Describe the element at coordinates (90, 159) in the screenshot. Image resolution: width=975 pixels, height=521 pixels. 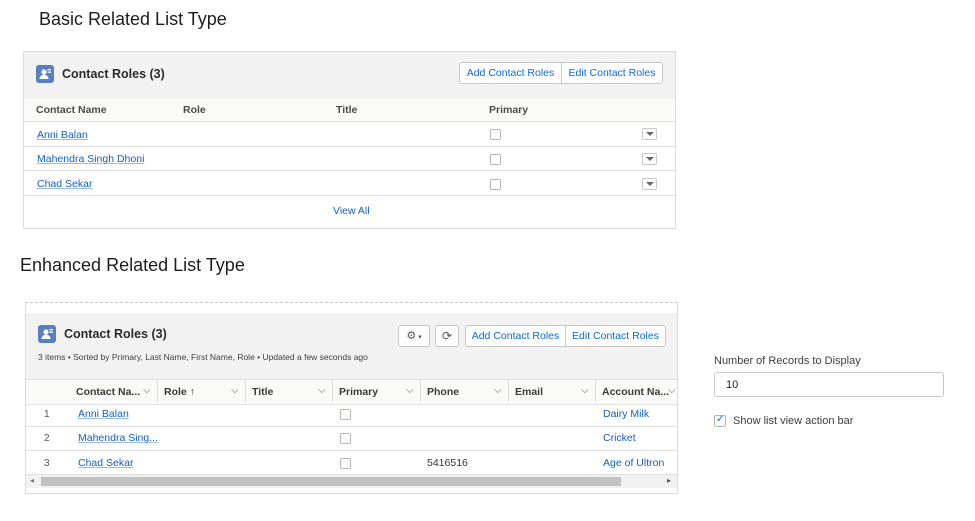
I see `contact-link: Mahendra Singh Dhoni` at that location.